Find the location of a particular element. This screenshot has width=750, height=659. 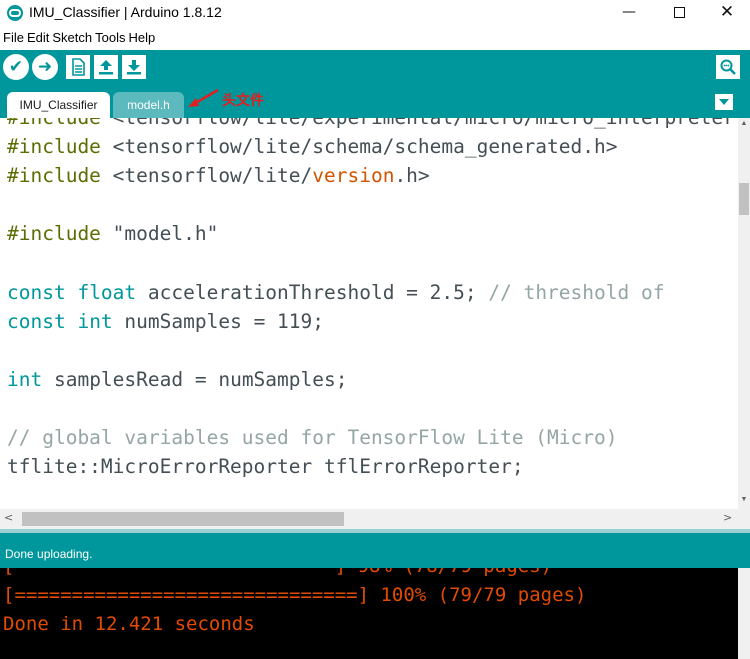

code-line: #include <tensorflow/lite/version.h> is located at coordinates (372, 175).